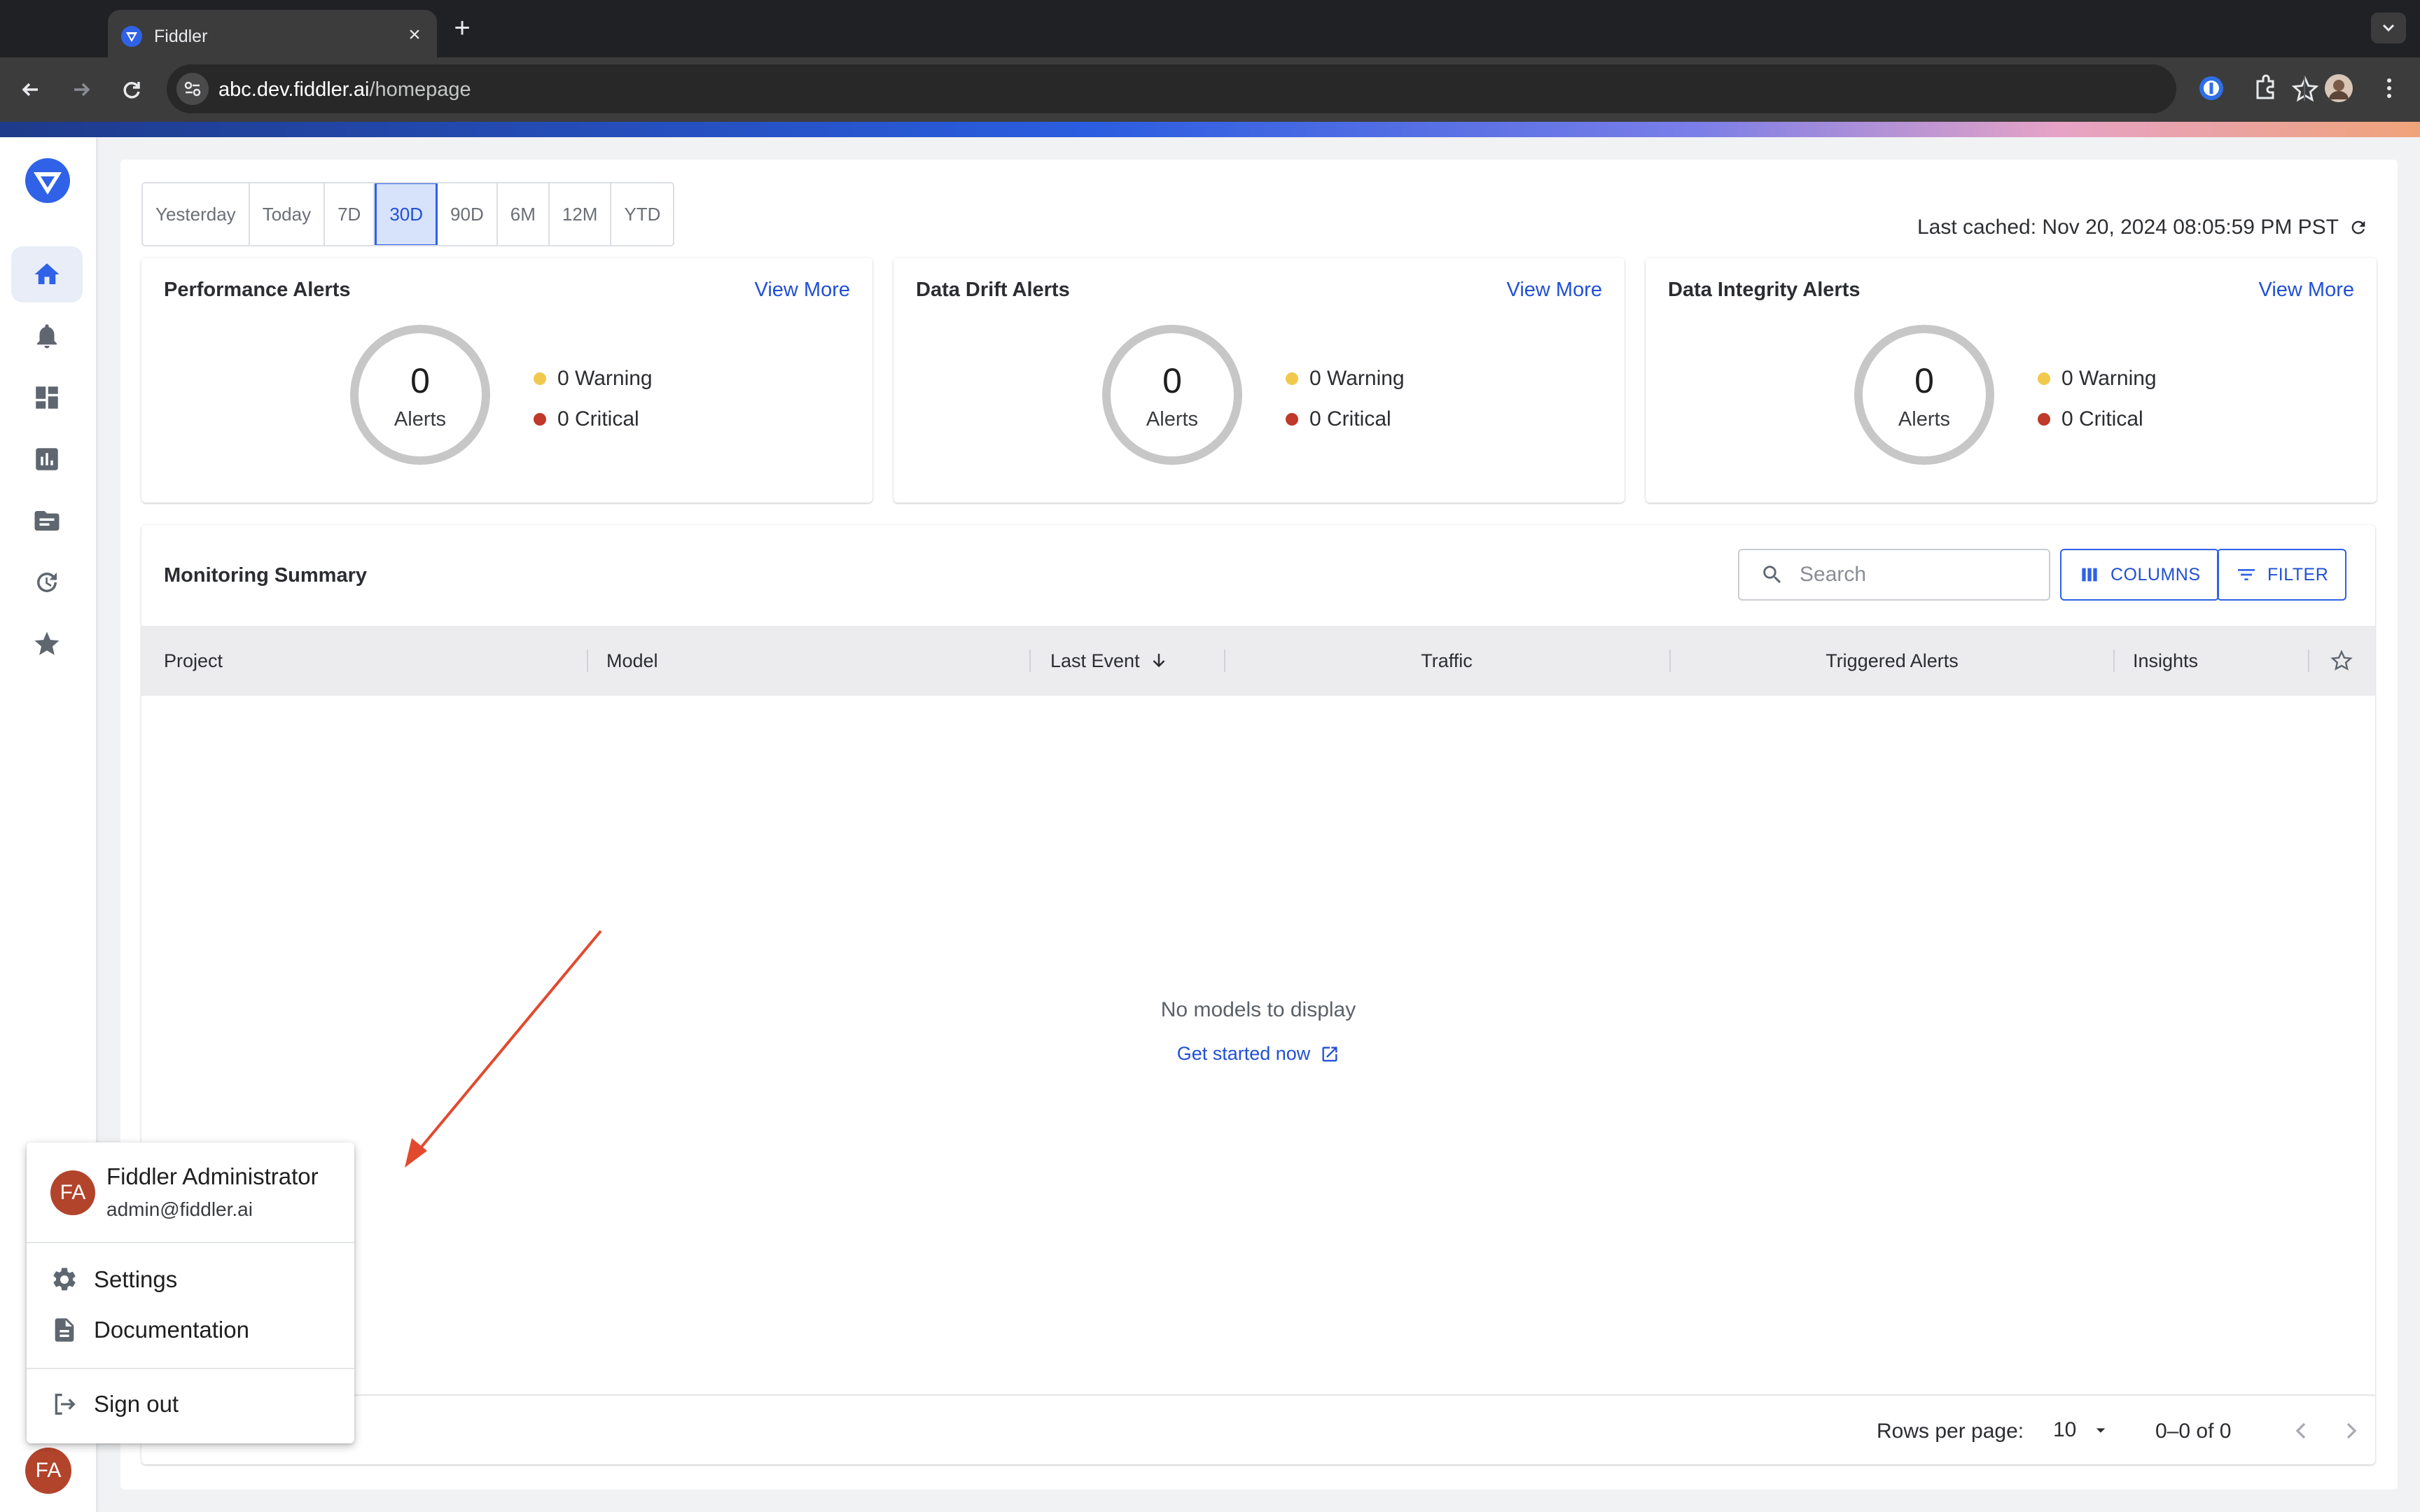  What do you see at coordinates (523, 214) in the screenshot?
I see `range-6m: 6M` at bounding box center [523, 214].